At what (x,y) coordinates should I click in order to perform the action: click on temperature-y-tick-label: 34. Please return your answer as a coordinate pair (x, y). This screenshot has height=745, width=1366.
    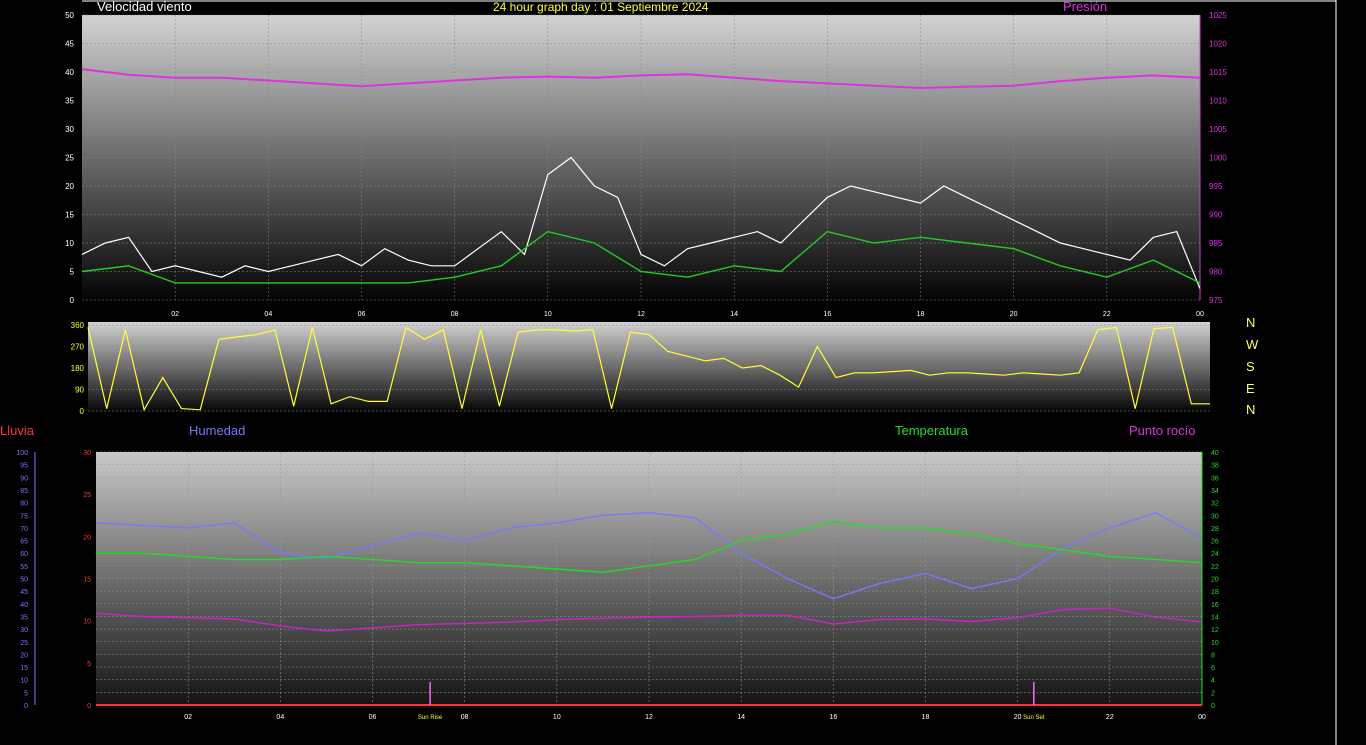
    Looking at the image, I should click on (1215, 491).